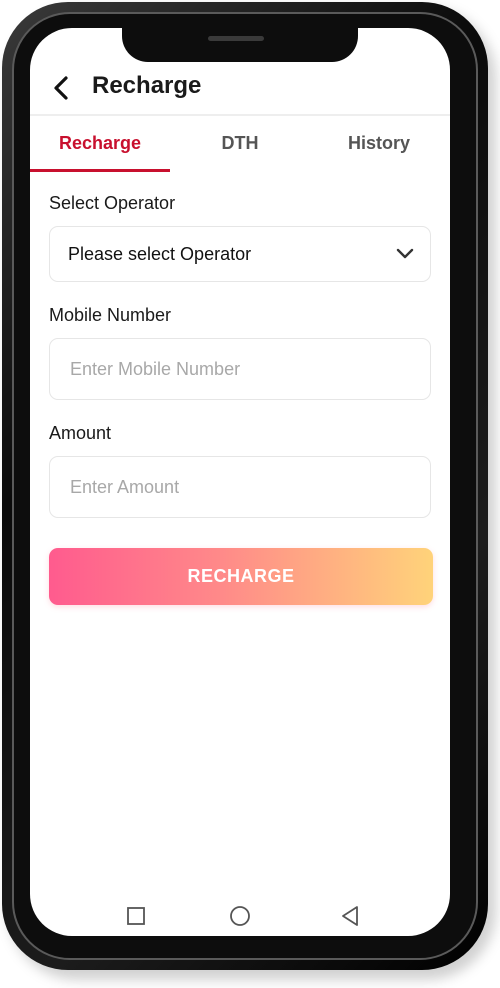 The width and height of the screenshot is (500, 988). I want to click on home-icon, so click(240, 916).